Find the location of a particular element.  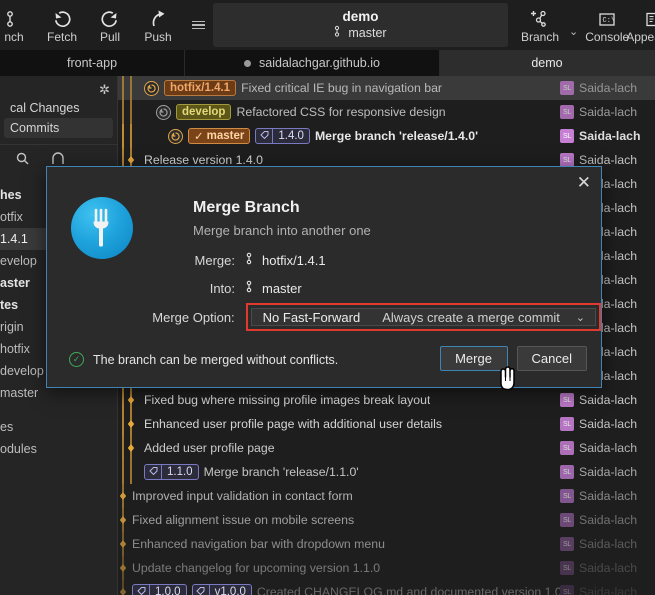

branch-dropdown-chevron-icon: ⌄ is located at coordinates (573, 31).